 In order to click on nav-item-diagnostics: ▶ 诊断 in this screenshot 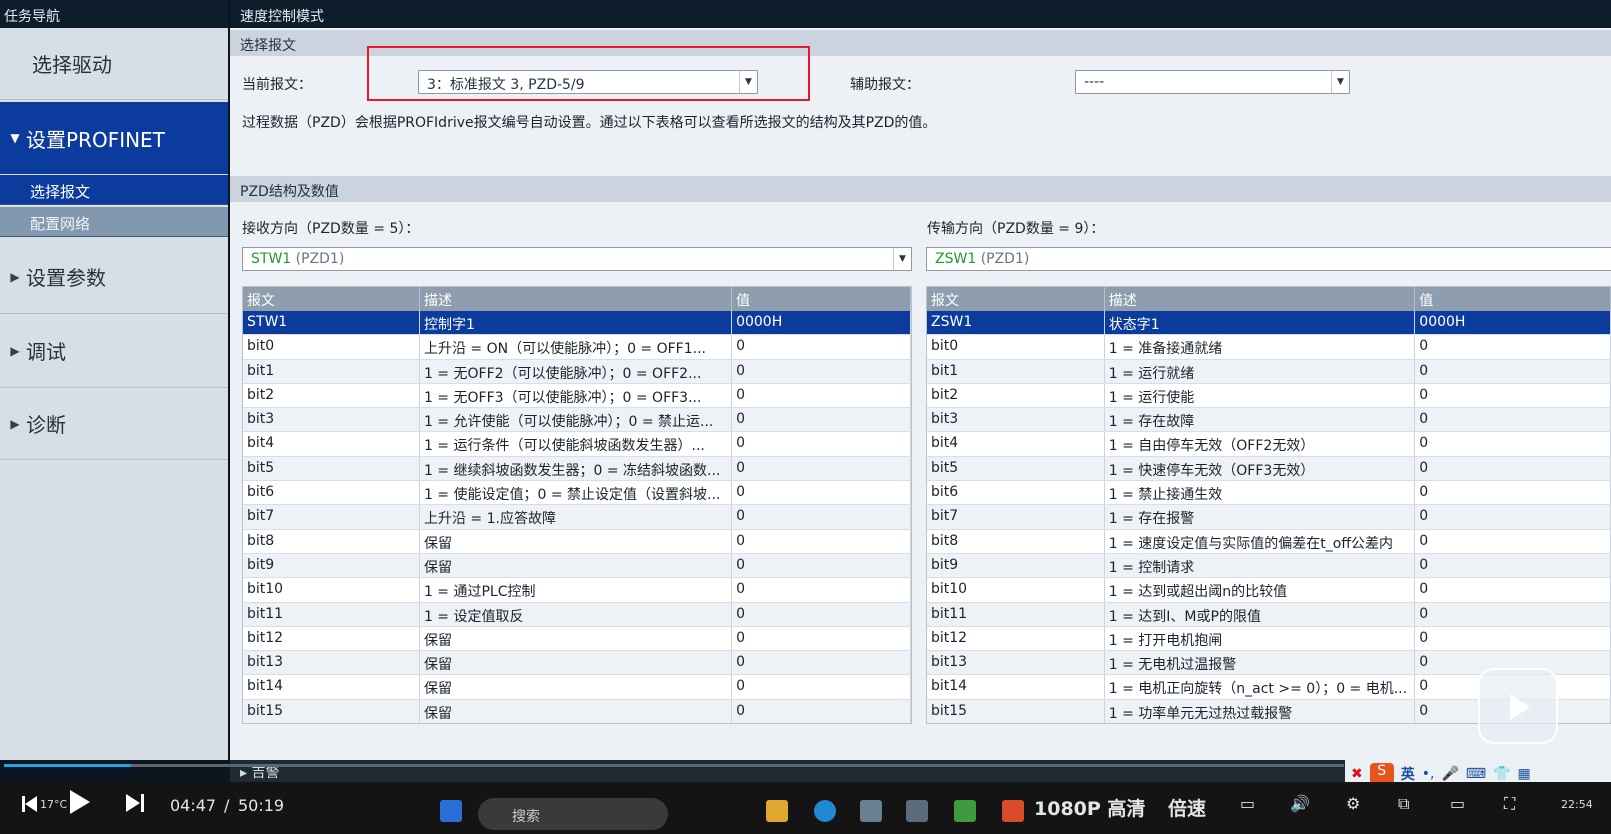, I will do `click(114, 424)`.